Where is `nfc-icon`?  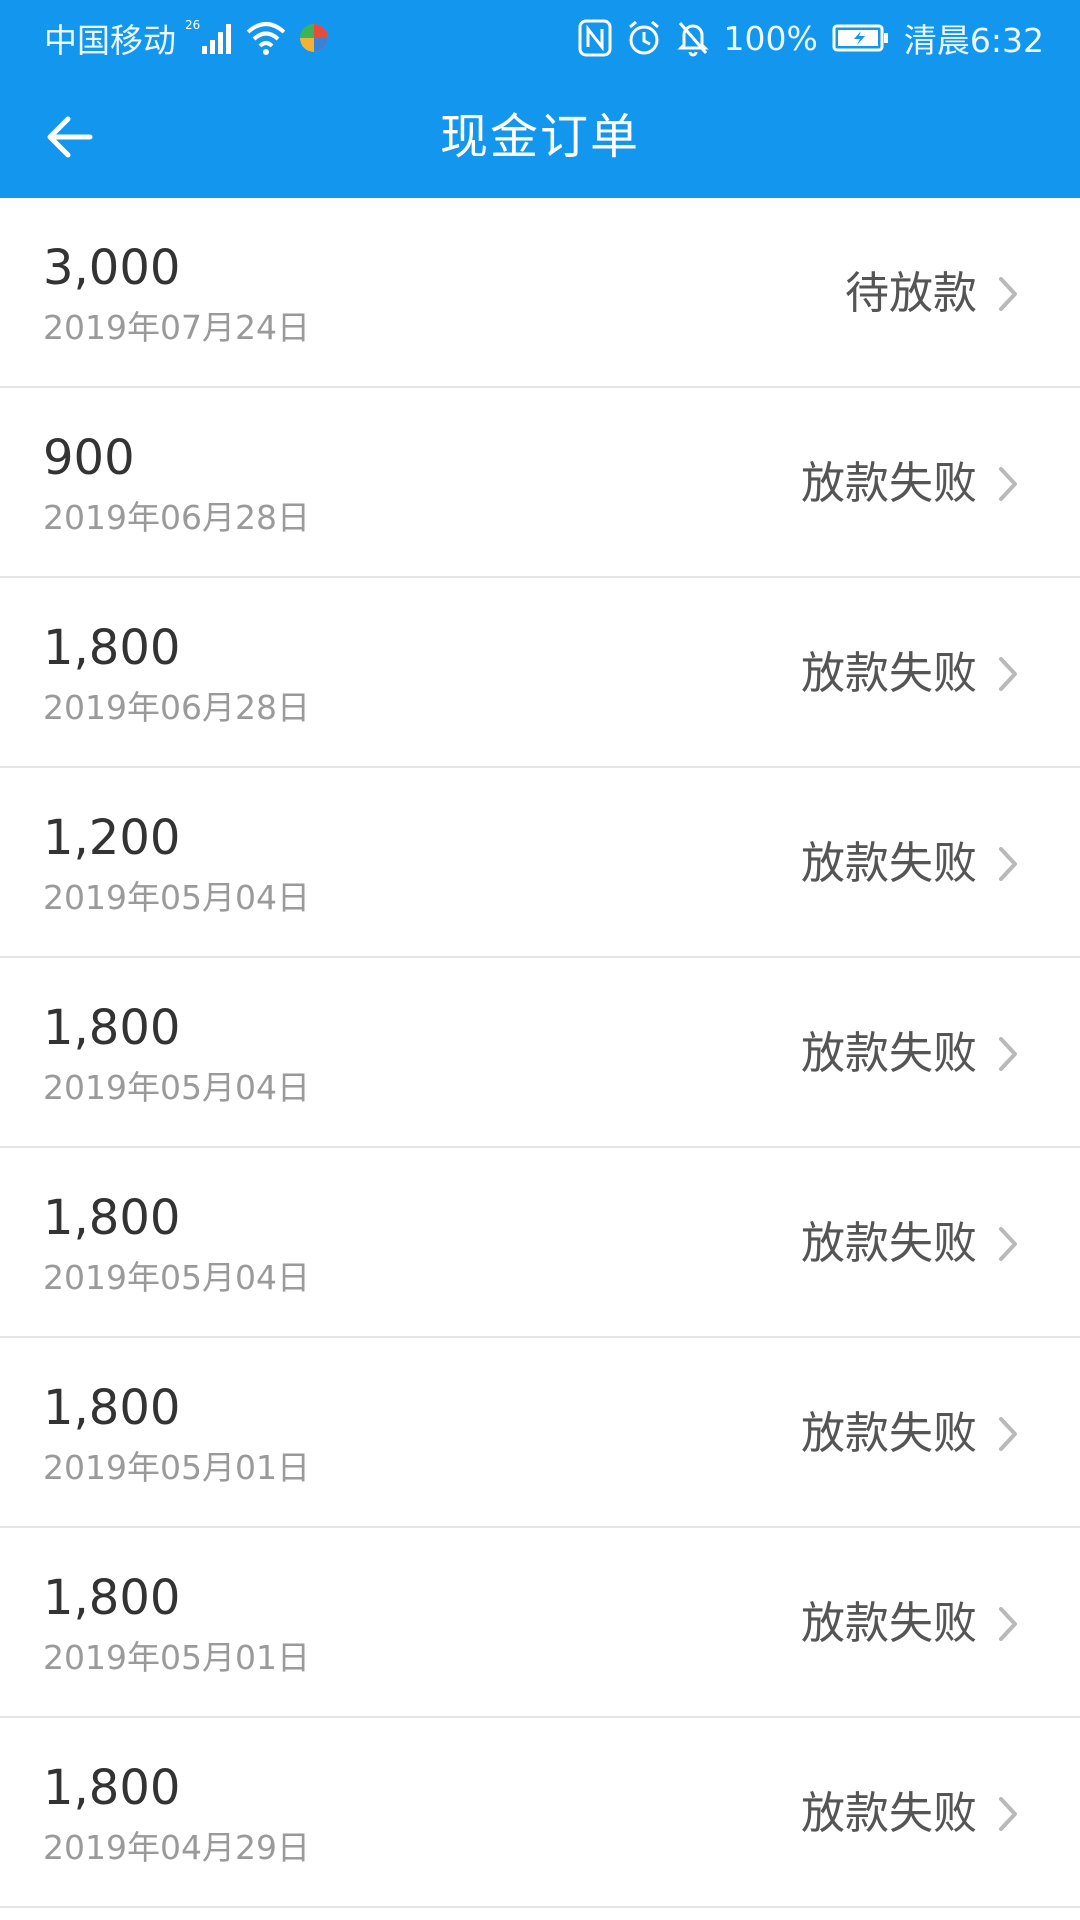 nfc-icon is located at coordinates (595, 38).